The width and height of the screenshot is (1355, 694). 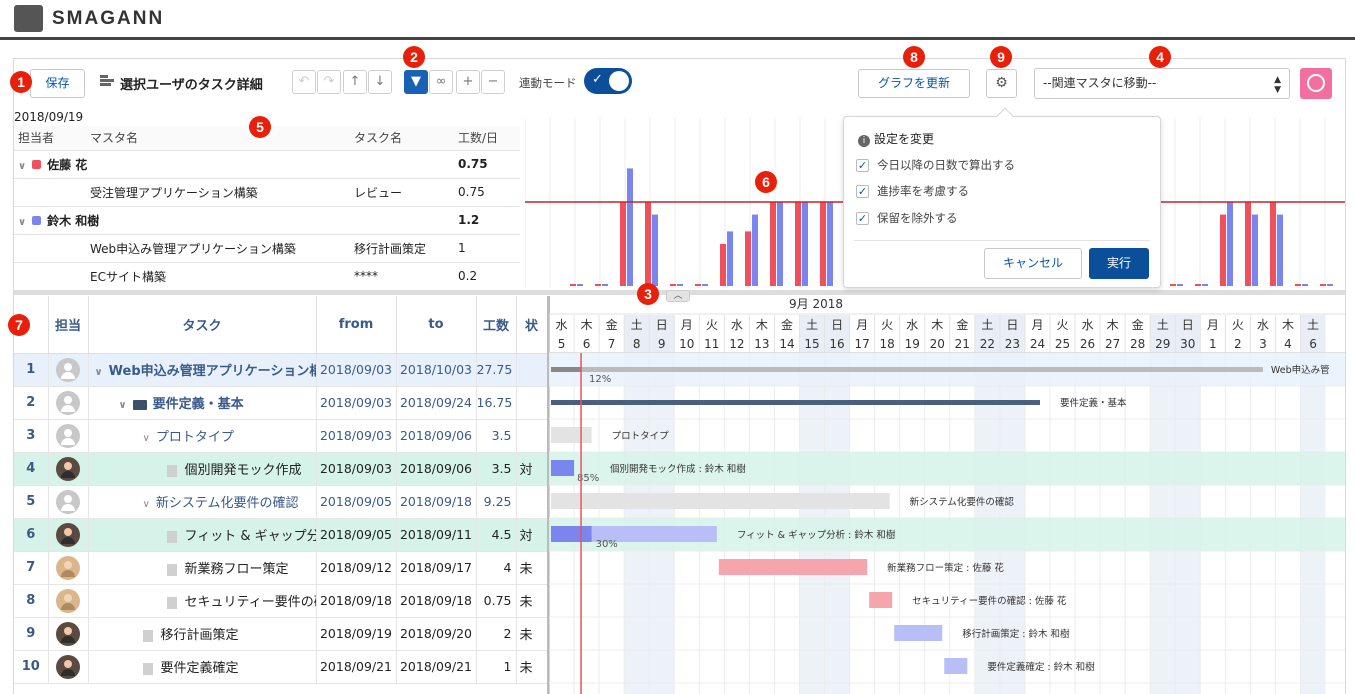 I want to click on settings-gear-icon: ⚙, so click(x=1001, y=83).